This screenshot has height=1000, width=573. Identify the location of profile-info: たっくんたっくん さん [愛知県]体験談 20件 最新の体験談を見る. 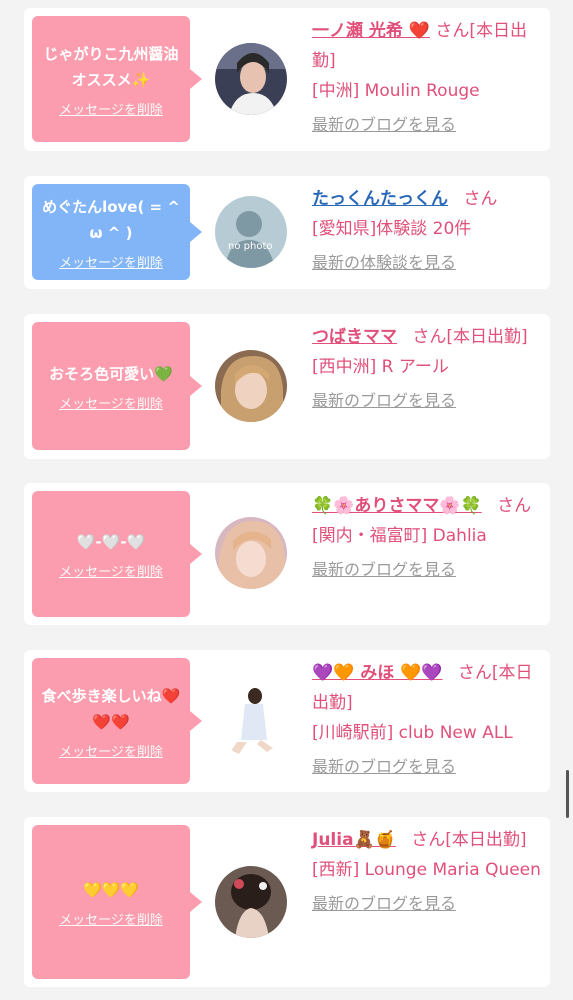
(428, 231).